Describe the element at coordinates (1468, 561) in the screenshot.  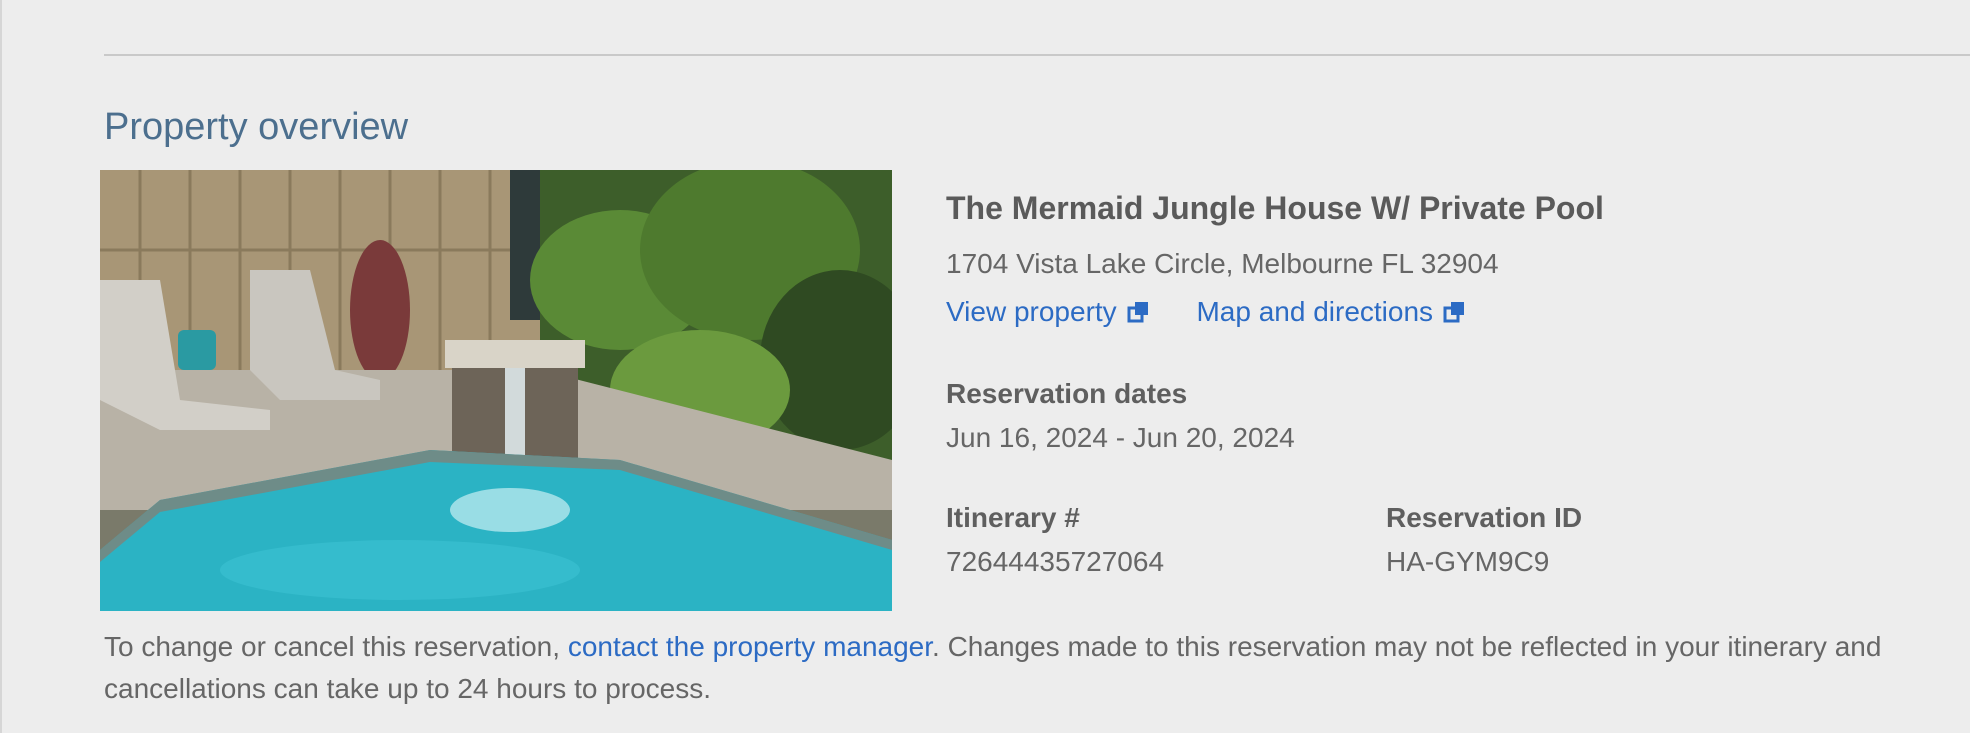
I see `reservation-id-value: HA-GYM9C9` at that location.